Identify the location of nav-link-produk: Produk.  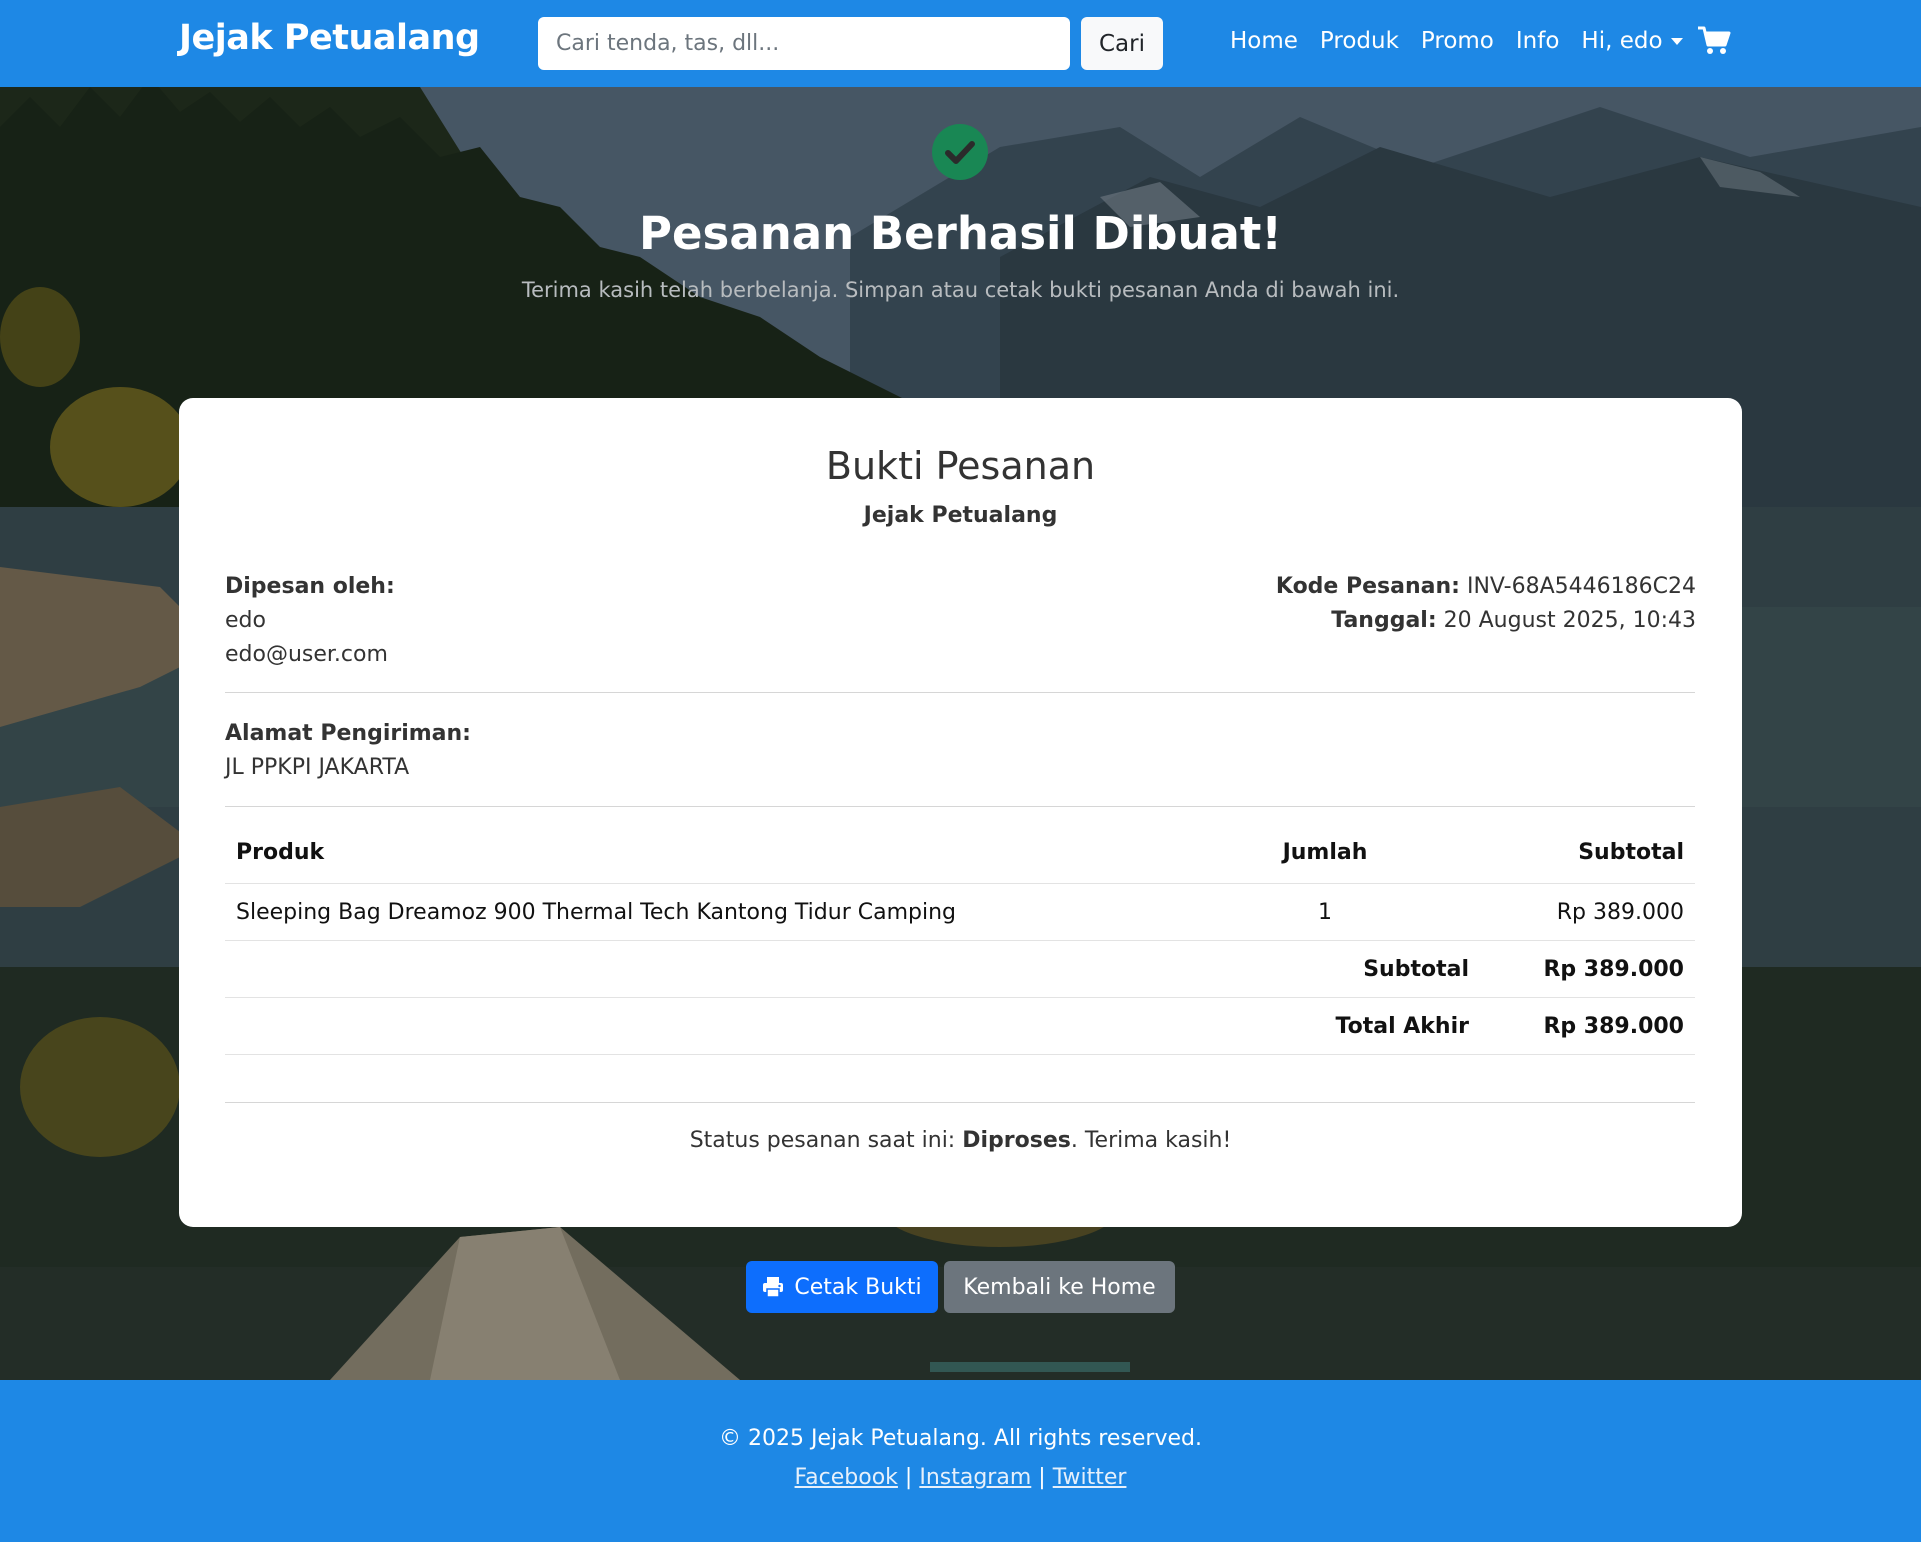
(1359, 41).